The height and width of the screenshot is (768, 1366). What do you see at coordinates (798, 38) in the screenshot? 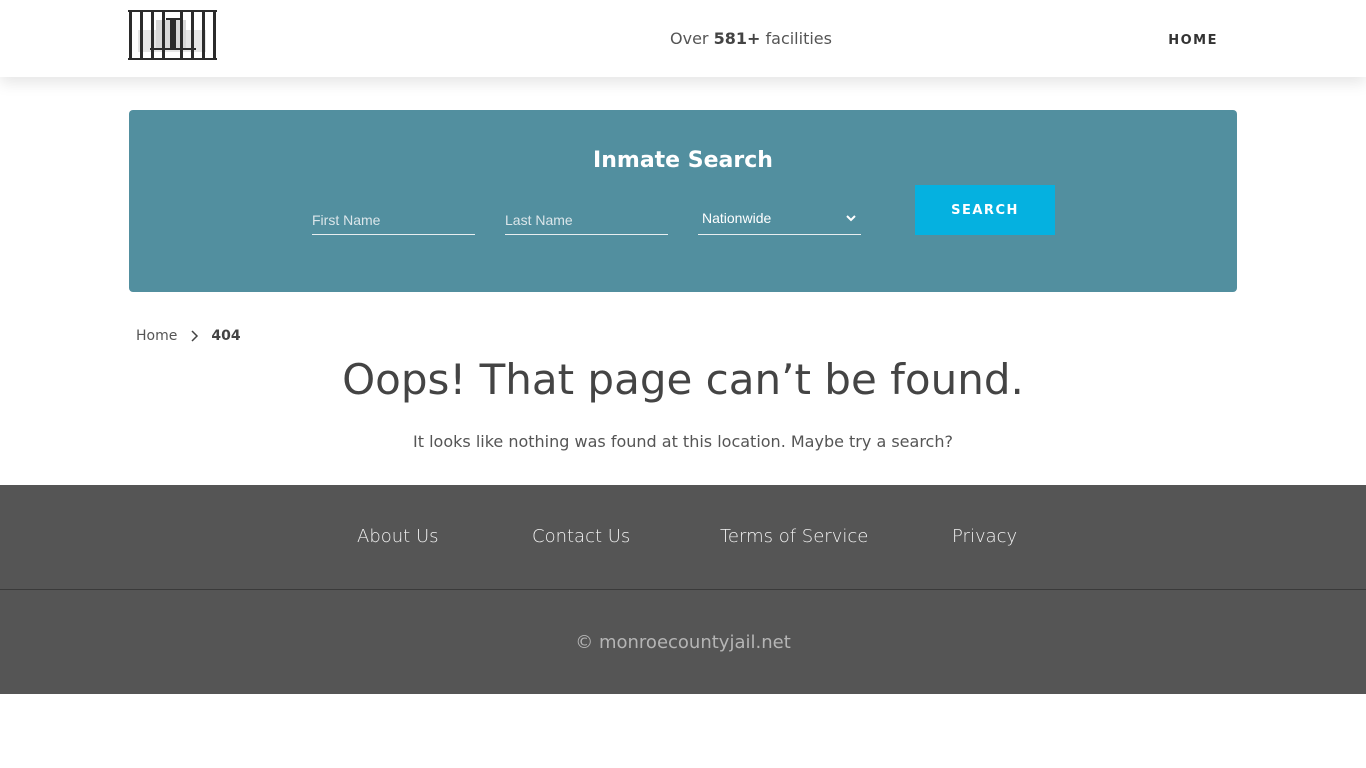
I see `facilities-suffix: facilities` at bounding box center [798, 38].